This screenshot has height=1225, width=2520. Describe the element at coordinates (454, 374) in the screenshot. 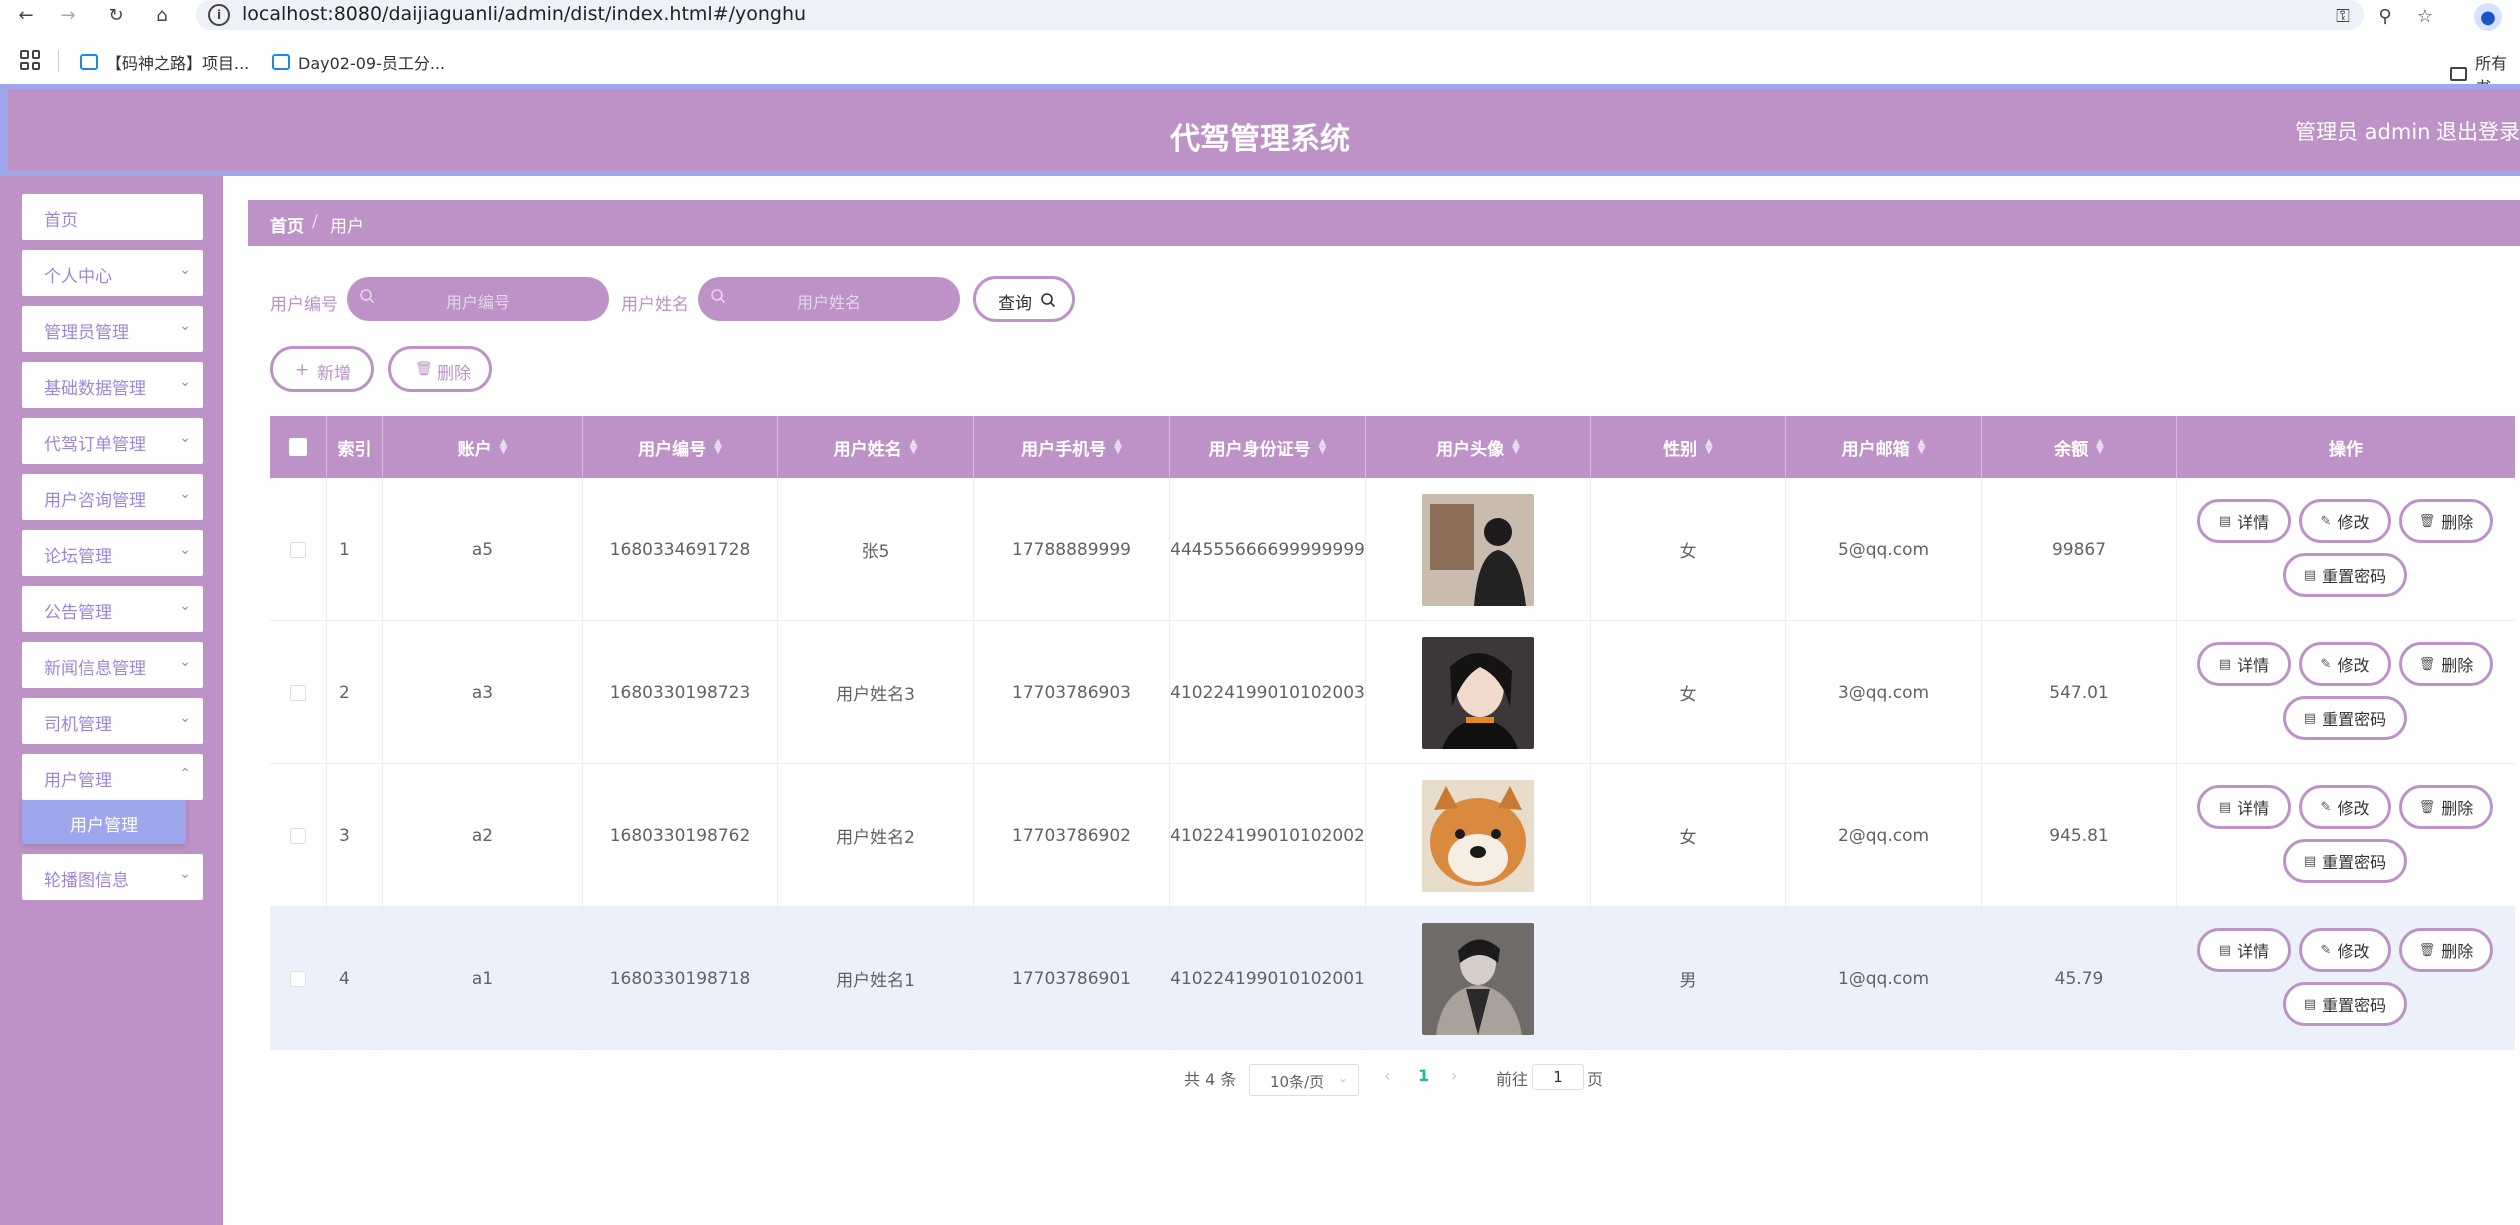

I see `delete-button-label: 删除` at that location.